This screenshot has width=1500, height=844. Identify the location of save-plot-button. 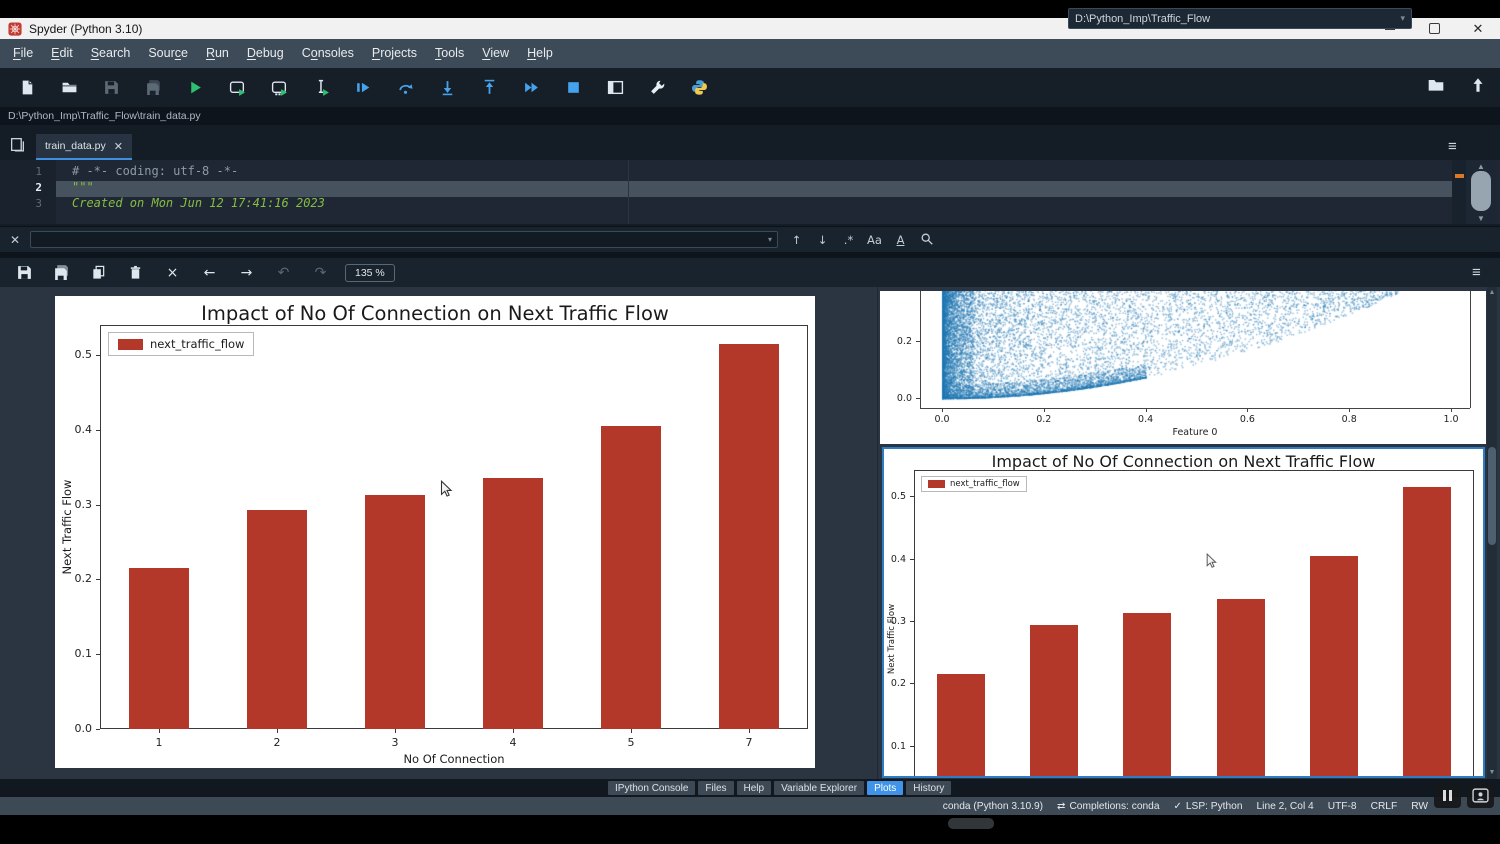
(24, 273).